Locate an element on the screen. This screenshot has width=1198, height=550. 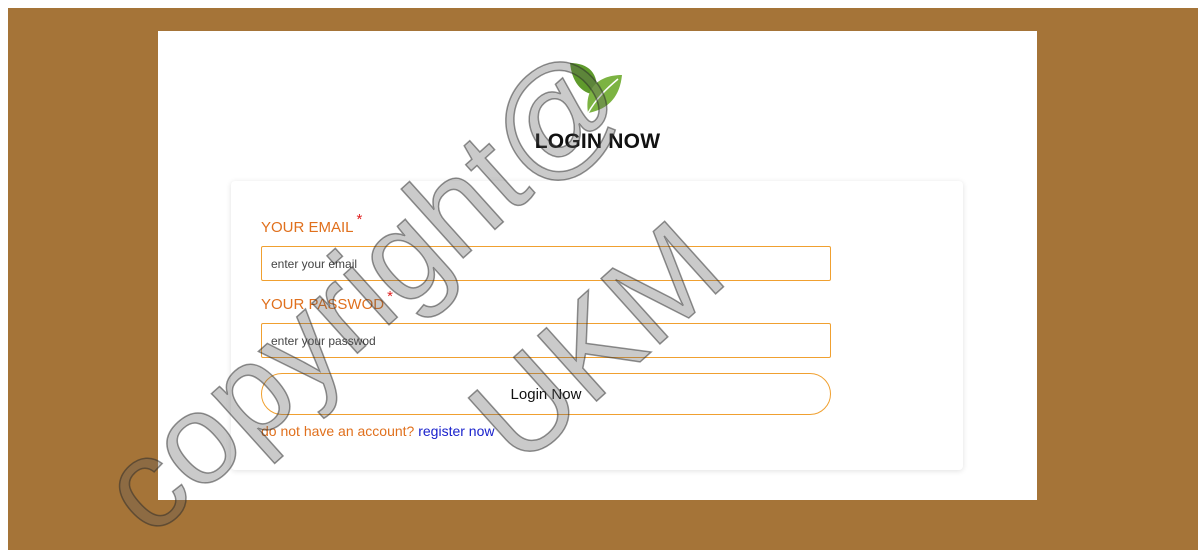
email-label-row: YOUR EMAIL * is located at coordinates (311, 223).